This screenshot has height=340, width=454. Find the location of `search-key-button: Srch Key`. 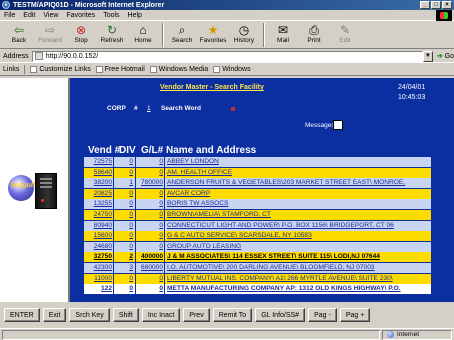

search-key-button: Srch Key is located at coordinates (89, 315).